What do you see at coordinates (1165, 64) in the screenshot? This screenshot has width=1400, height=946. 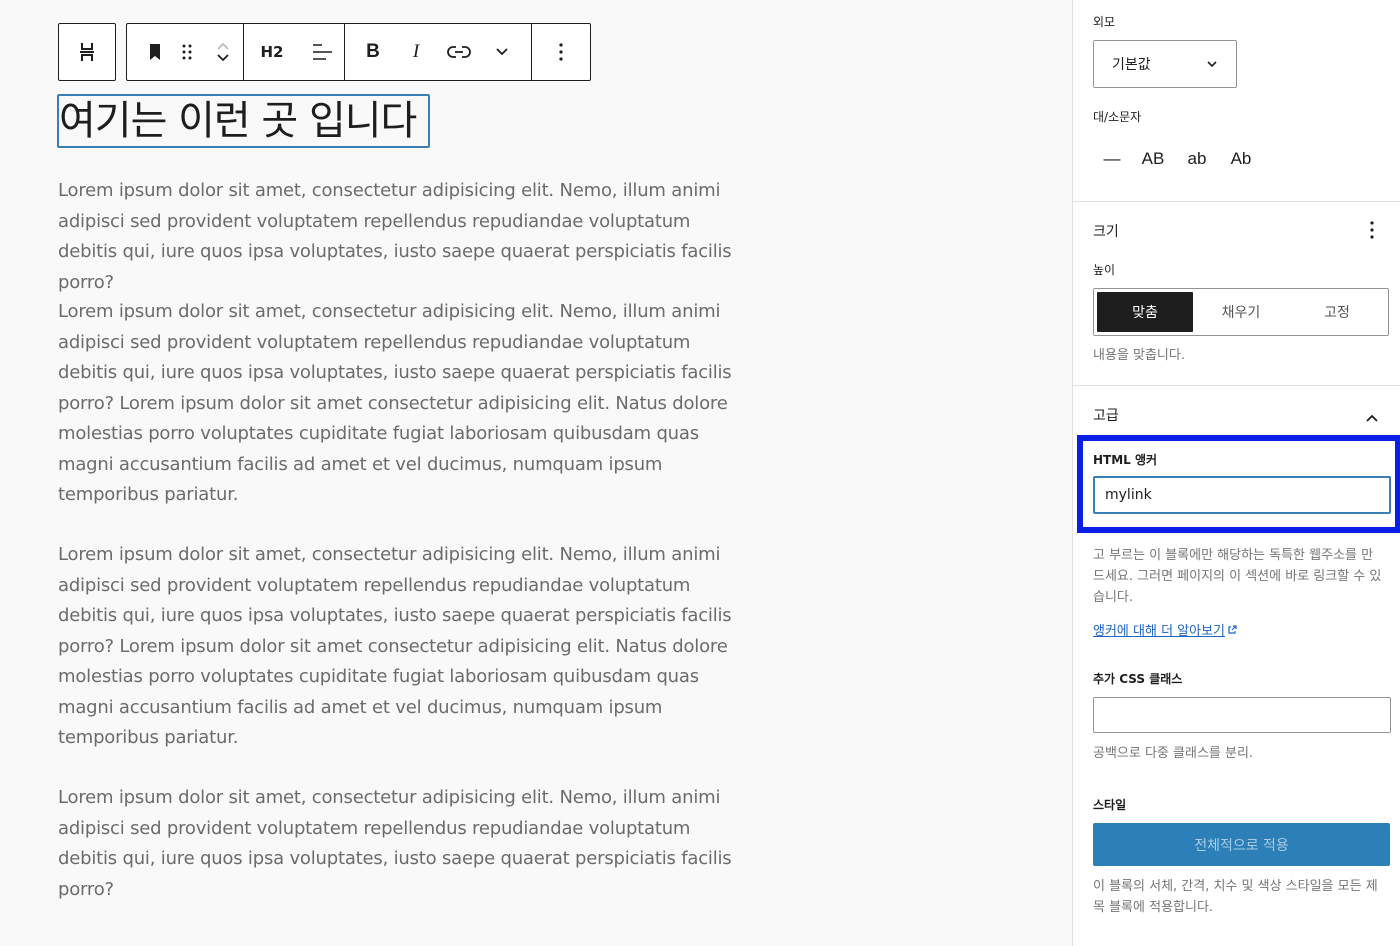 I see `appearance-select: 기본값` at bounding box center [1165, 64].